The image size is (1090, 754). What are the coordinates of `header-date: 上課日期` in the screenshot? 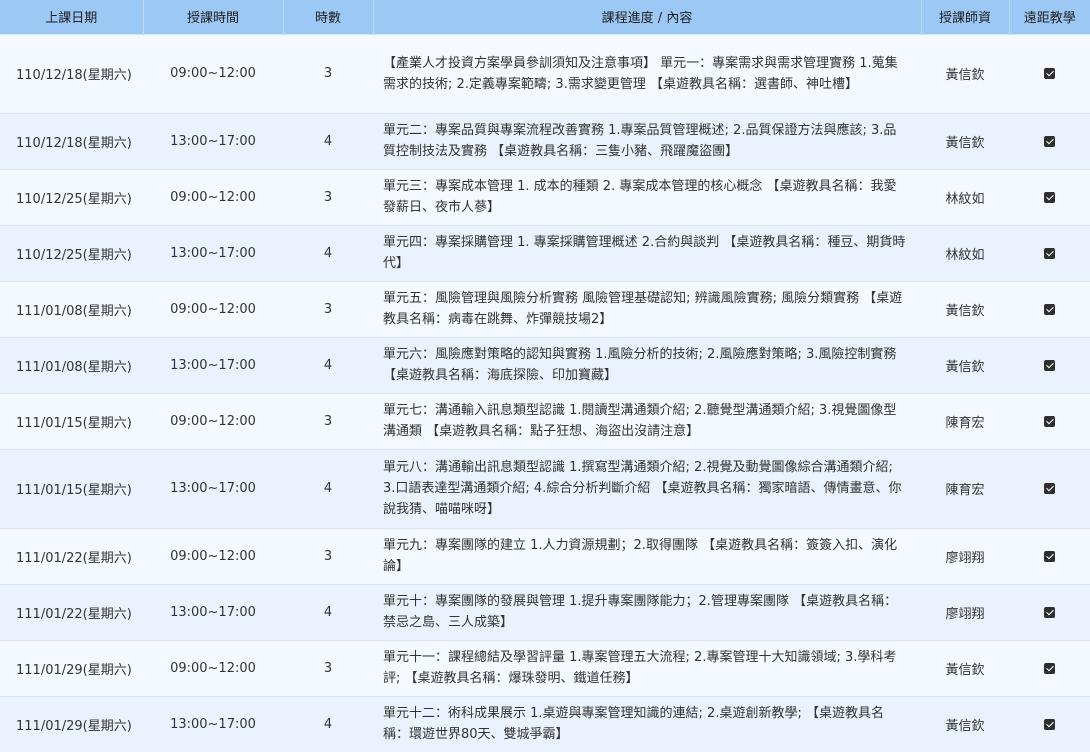 It's located at (72, 17).